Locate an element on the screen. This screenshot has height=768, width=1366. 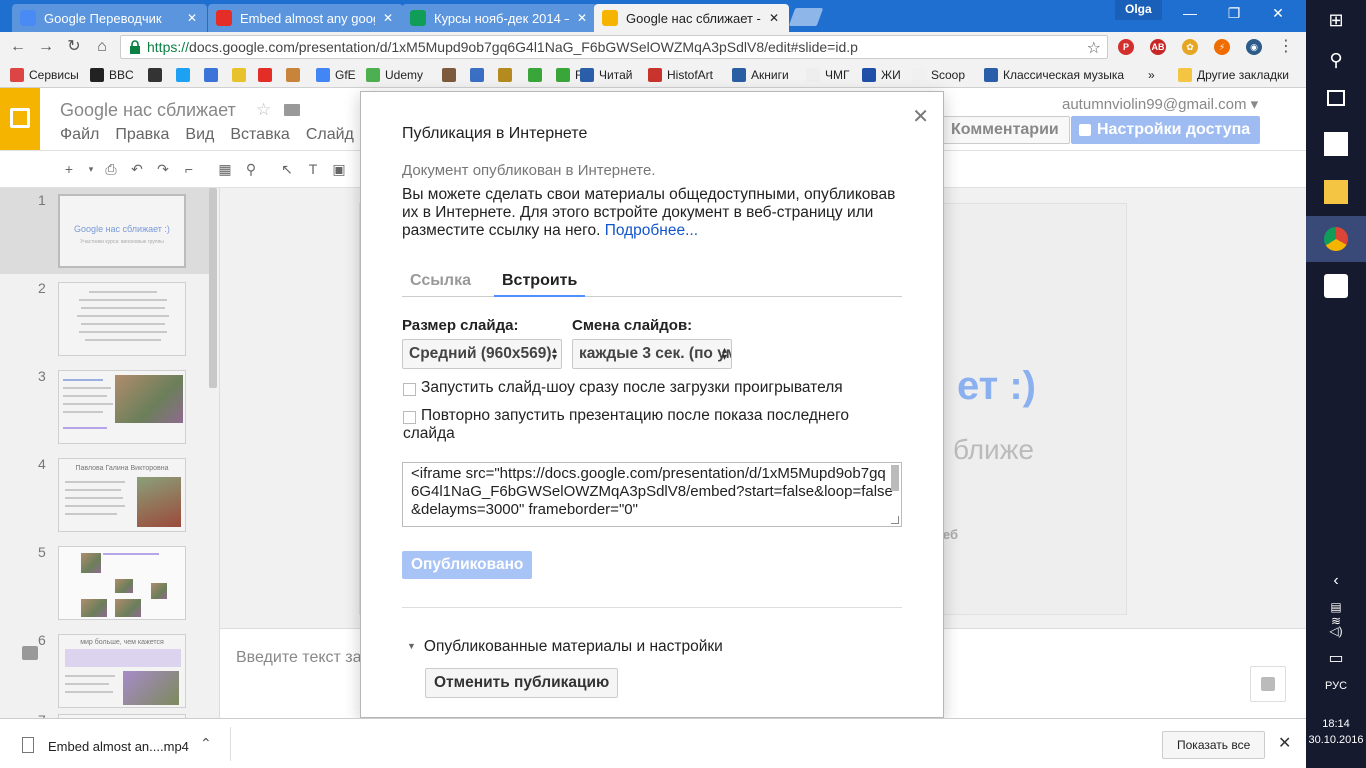
tab-youtube: Embed almost any goog ✕ is located at coordinates (305, 18).